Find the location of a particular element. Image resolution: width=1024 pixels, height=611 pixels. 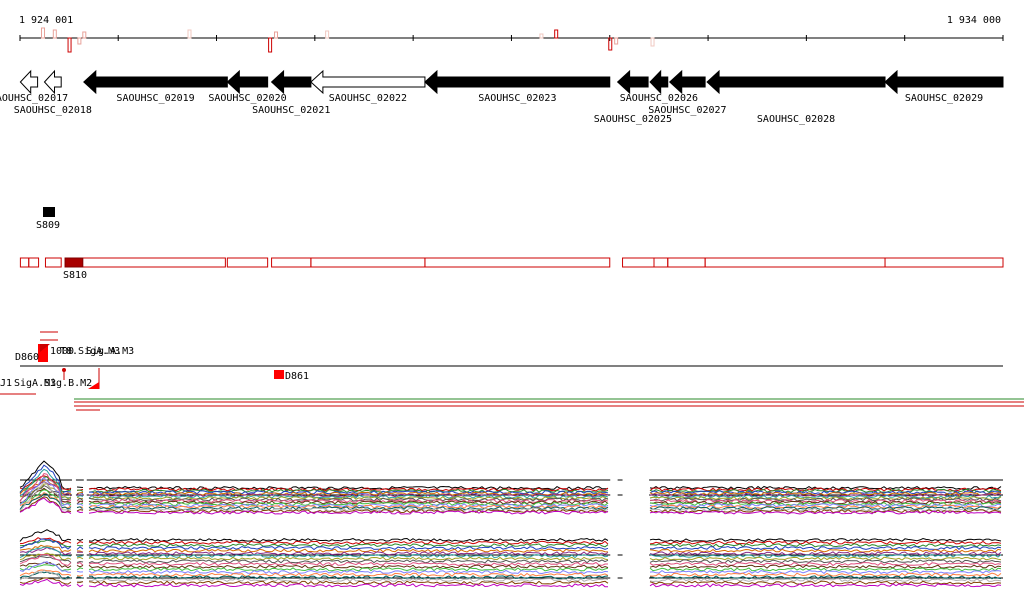

d861-box is located at coordinates (279, 374).